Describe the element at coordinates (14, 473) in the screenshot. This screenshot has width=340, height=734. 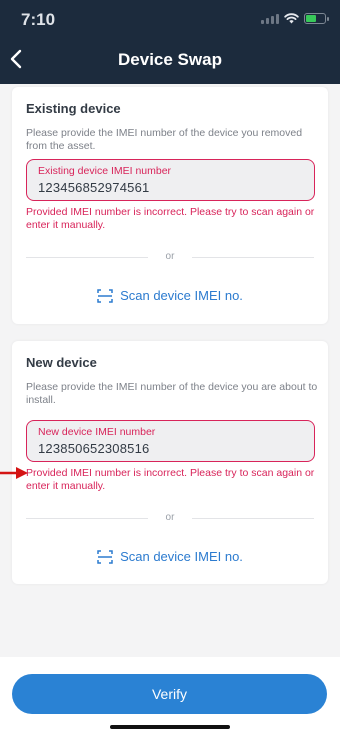
I see `annotation-arrow-icon` at that location.